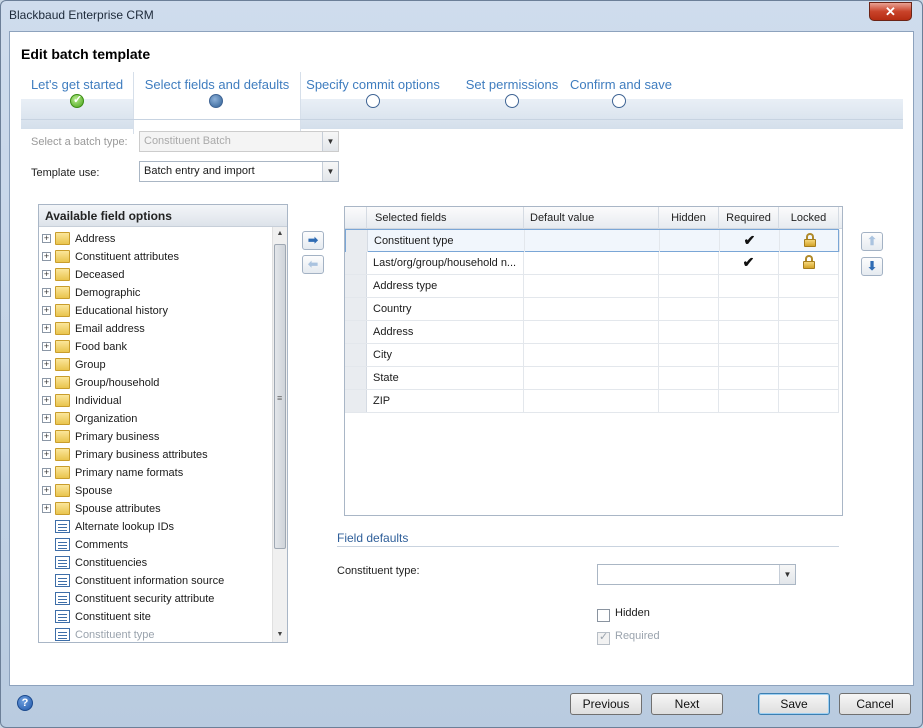  Describe the element at coordinates (794, 704) in the screenshot. I see `save-button: Save` at that location.